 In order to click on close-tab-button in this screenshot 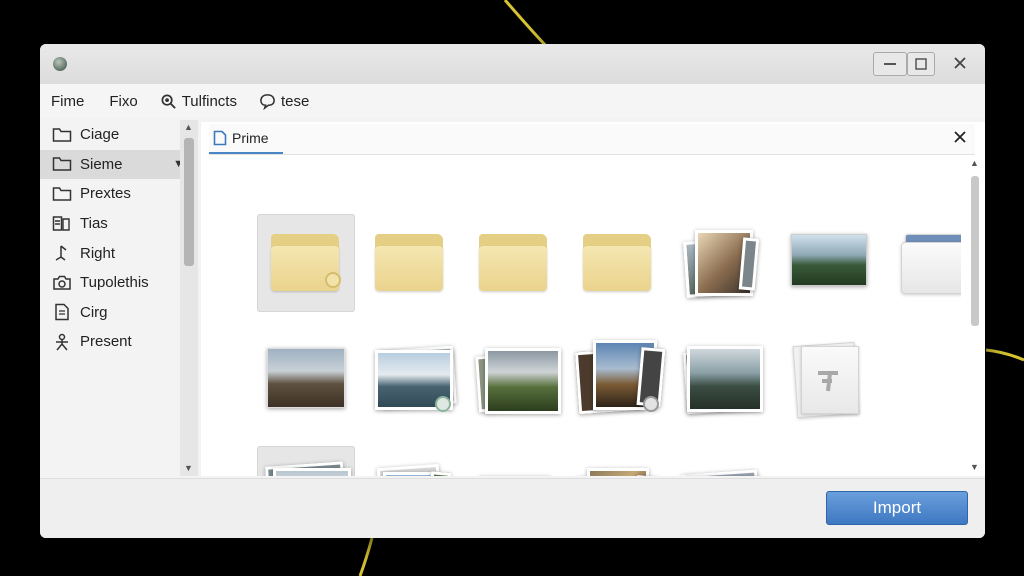, I will do `click(960, 138)`.